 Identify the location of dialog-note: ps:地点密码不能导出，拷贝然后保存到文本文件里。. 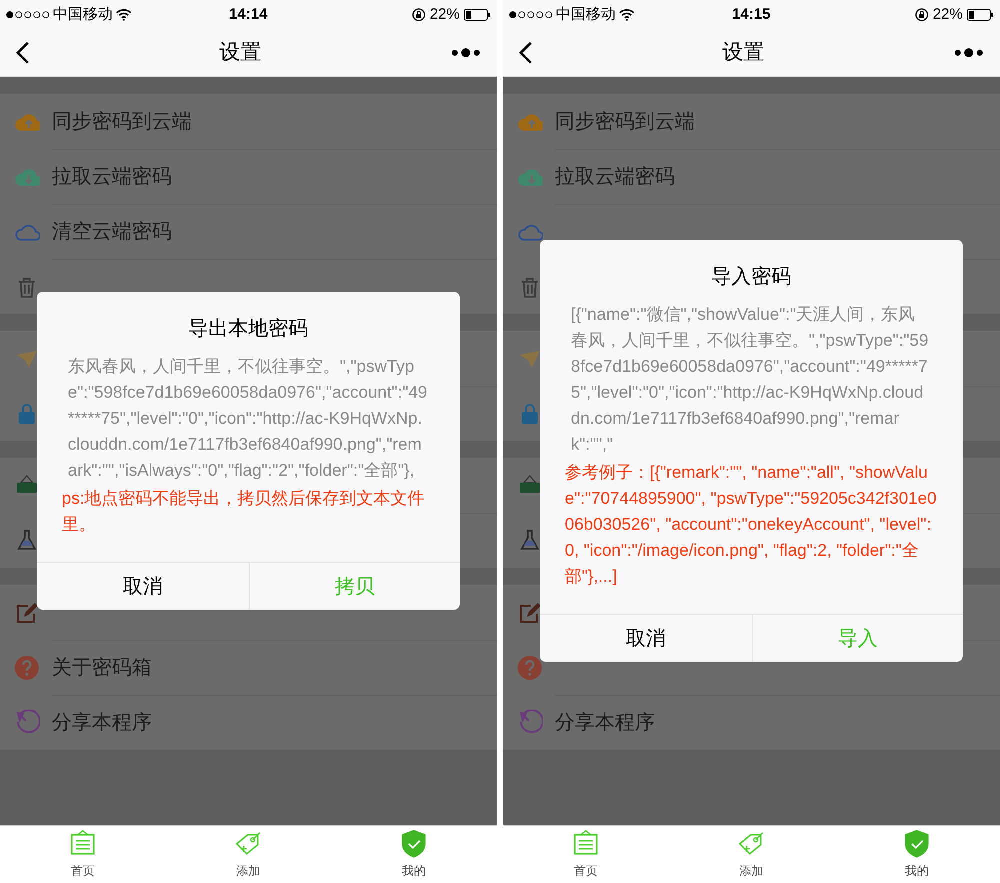
(243, 512).